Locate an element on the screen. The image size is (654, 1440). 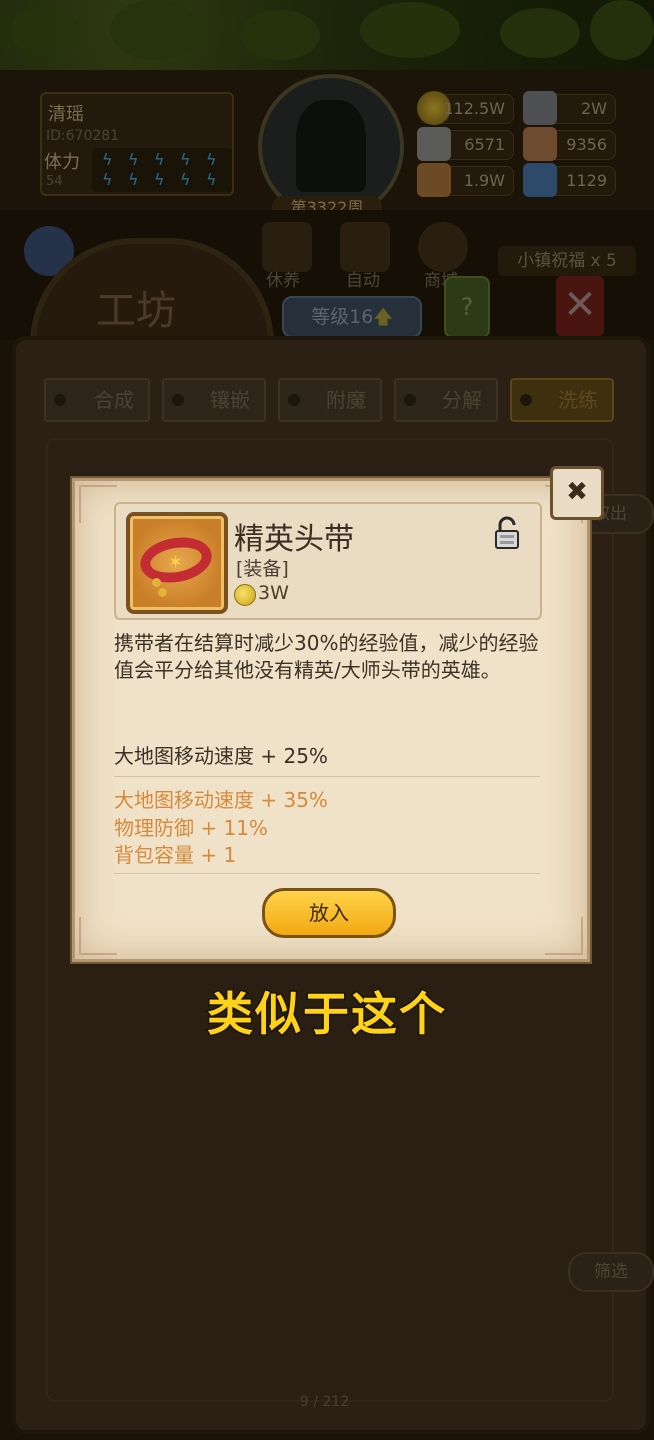
tab-label: 洗练 is located at coordinates (578, 400).